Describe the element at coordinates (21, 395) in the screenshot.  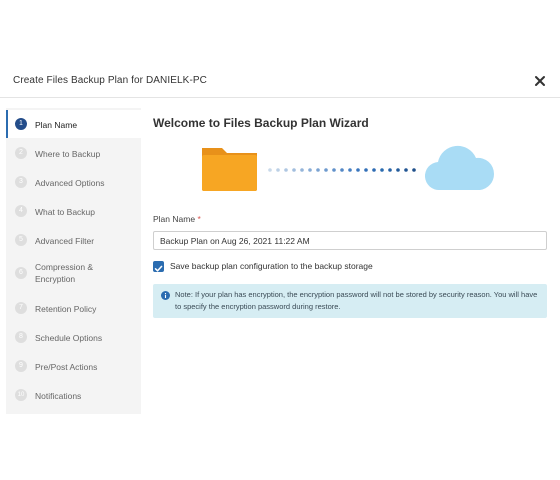
I see `step-number-badge: 10` at that location.